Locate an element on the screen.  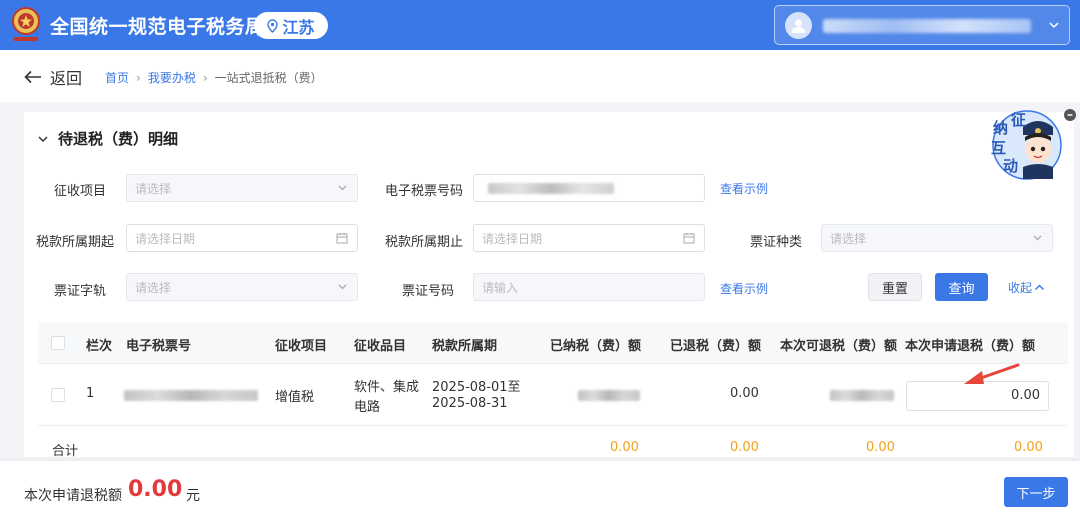
voucher-track-label: 票证字轨 is located at coordinates (80, 291).